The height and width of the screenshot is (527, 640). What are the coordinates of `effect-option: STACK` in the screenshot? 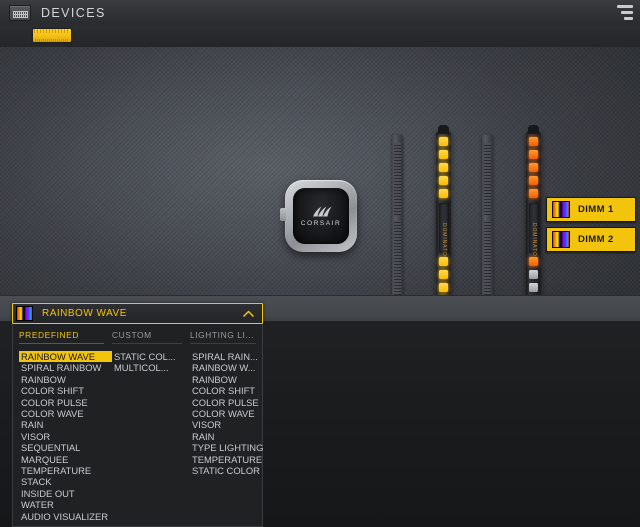 It's located at (65, 481).